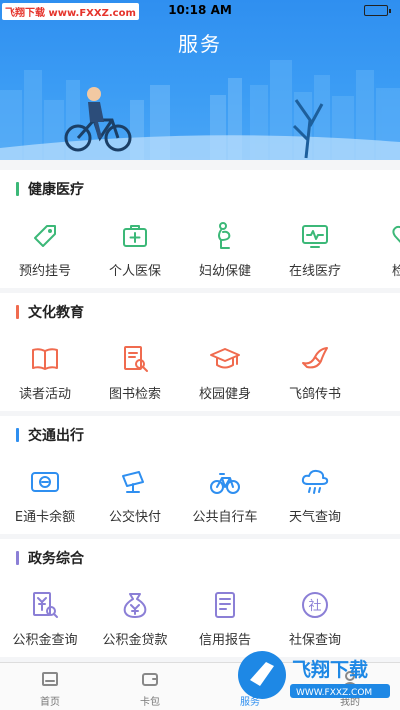  I want to click on section-items: 公积金查询 公积金贷款 信用报告社社保查询, so click(200, 617).